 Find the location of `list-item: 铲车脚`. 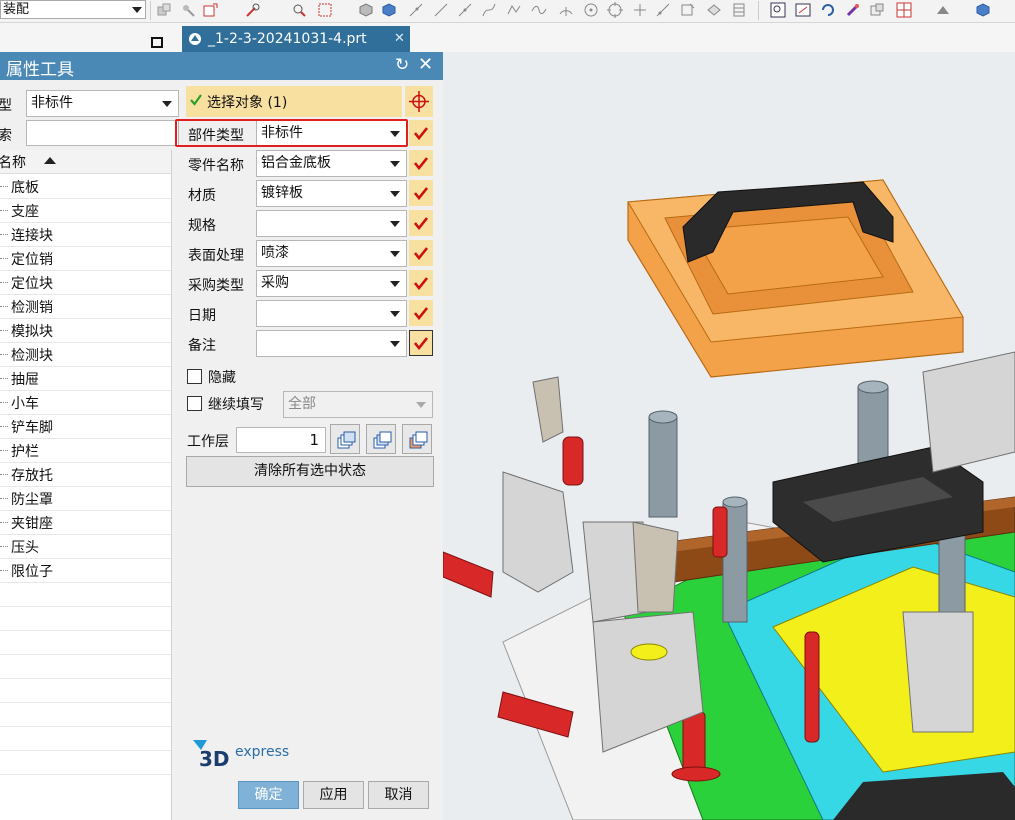

list-item: 铲车脚 is located at coordinates (85, 426).